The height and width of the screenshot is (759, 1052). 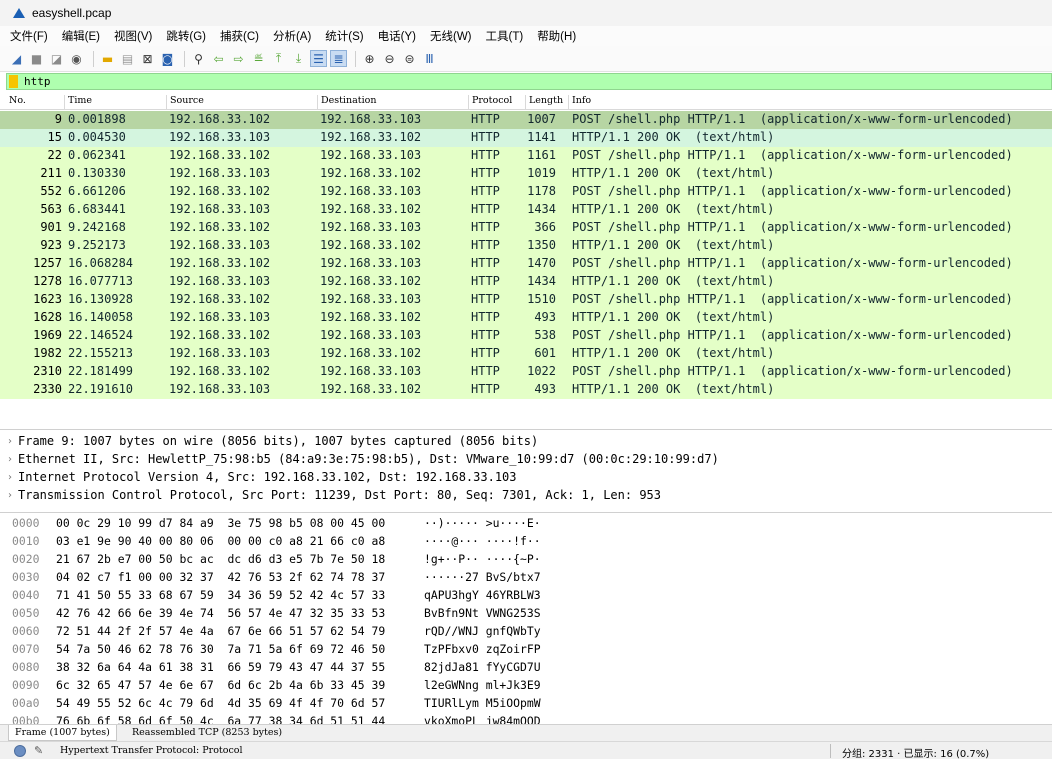 What do you see at coordinates (62, 733) in the screenshot?
I see `tab-frame-bytes: Frame (1007 bytes)` at bounding box center [62, 733].